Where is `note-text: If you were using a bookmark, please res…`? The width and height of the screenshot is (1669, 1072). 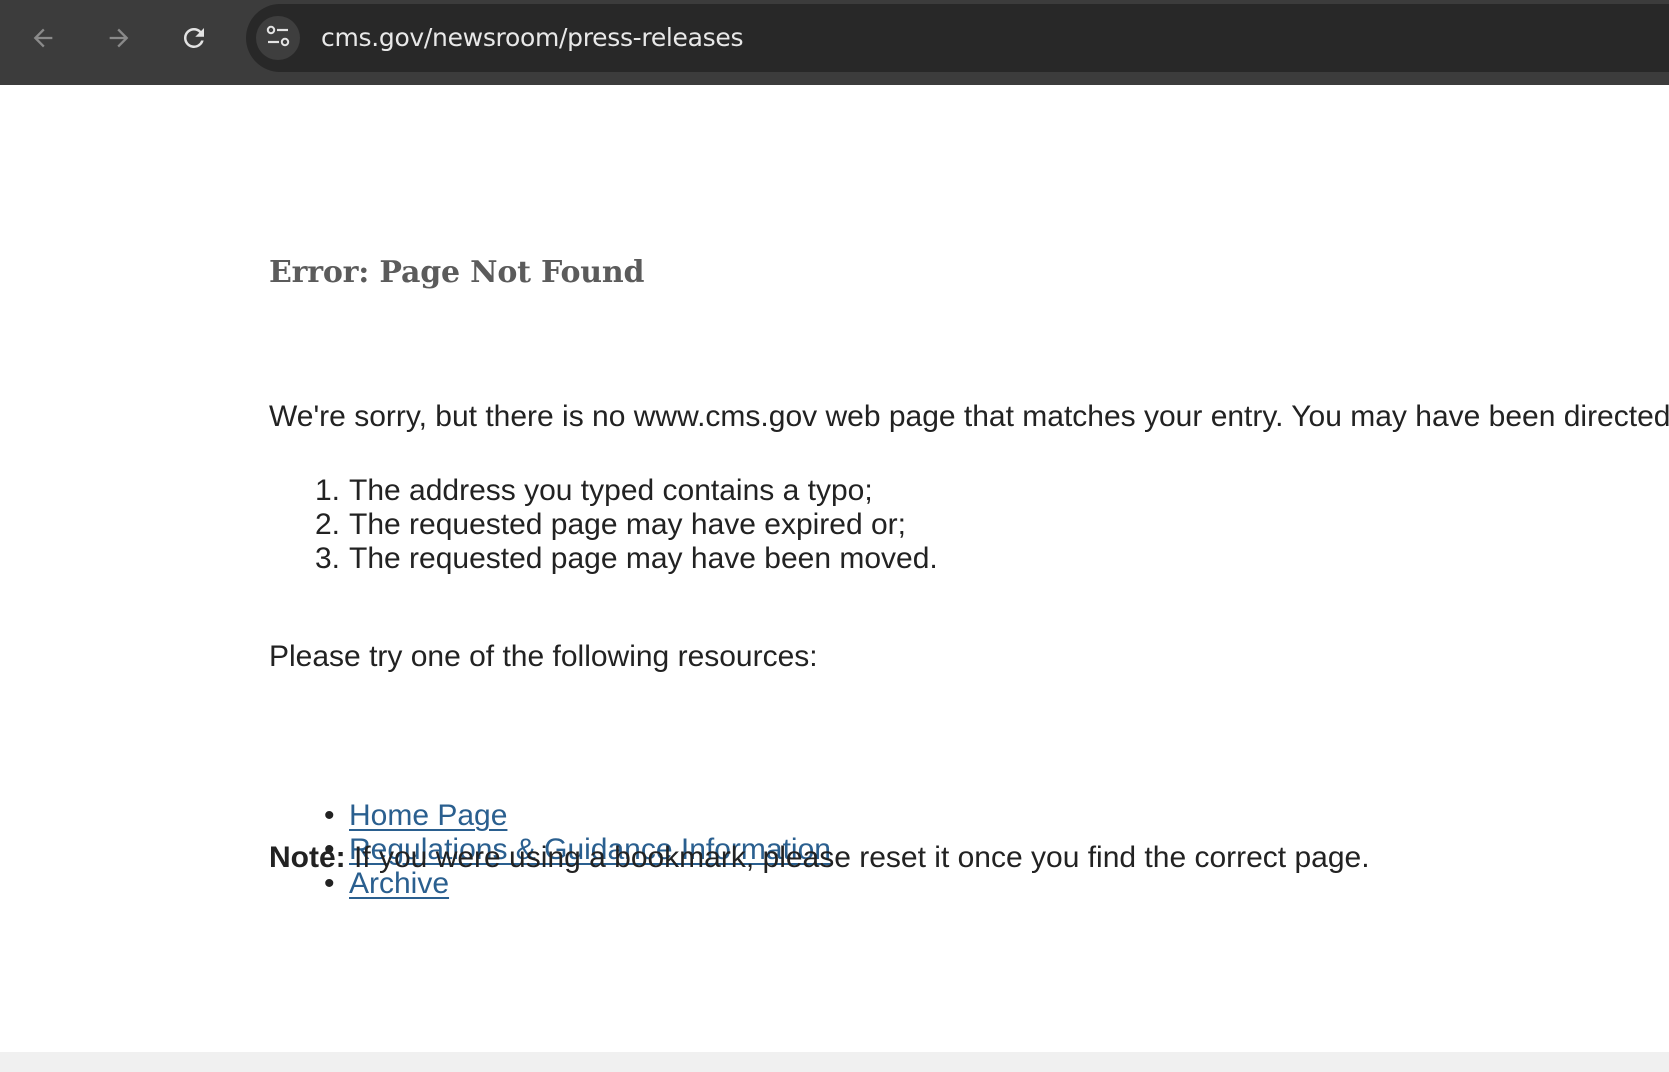 note-text: If you were using a bookmark, please res… is located at coordinates (857, 857).